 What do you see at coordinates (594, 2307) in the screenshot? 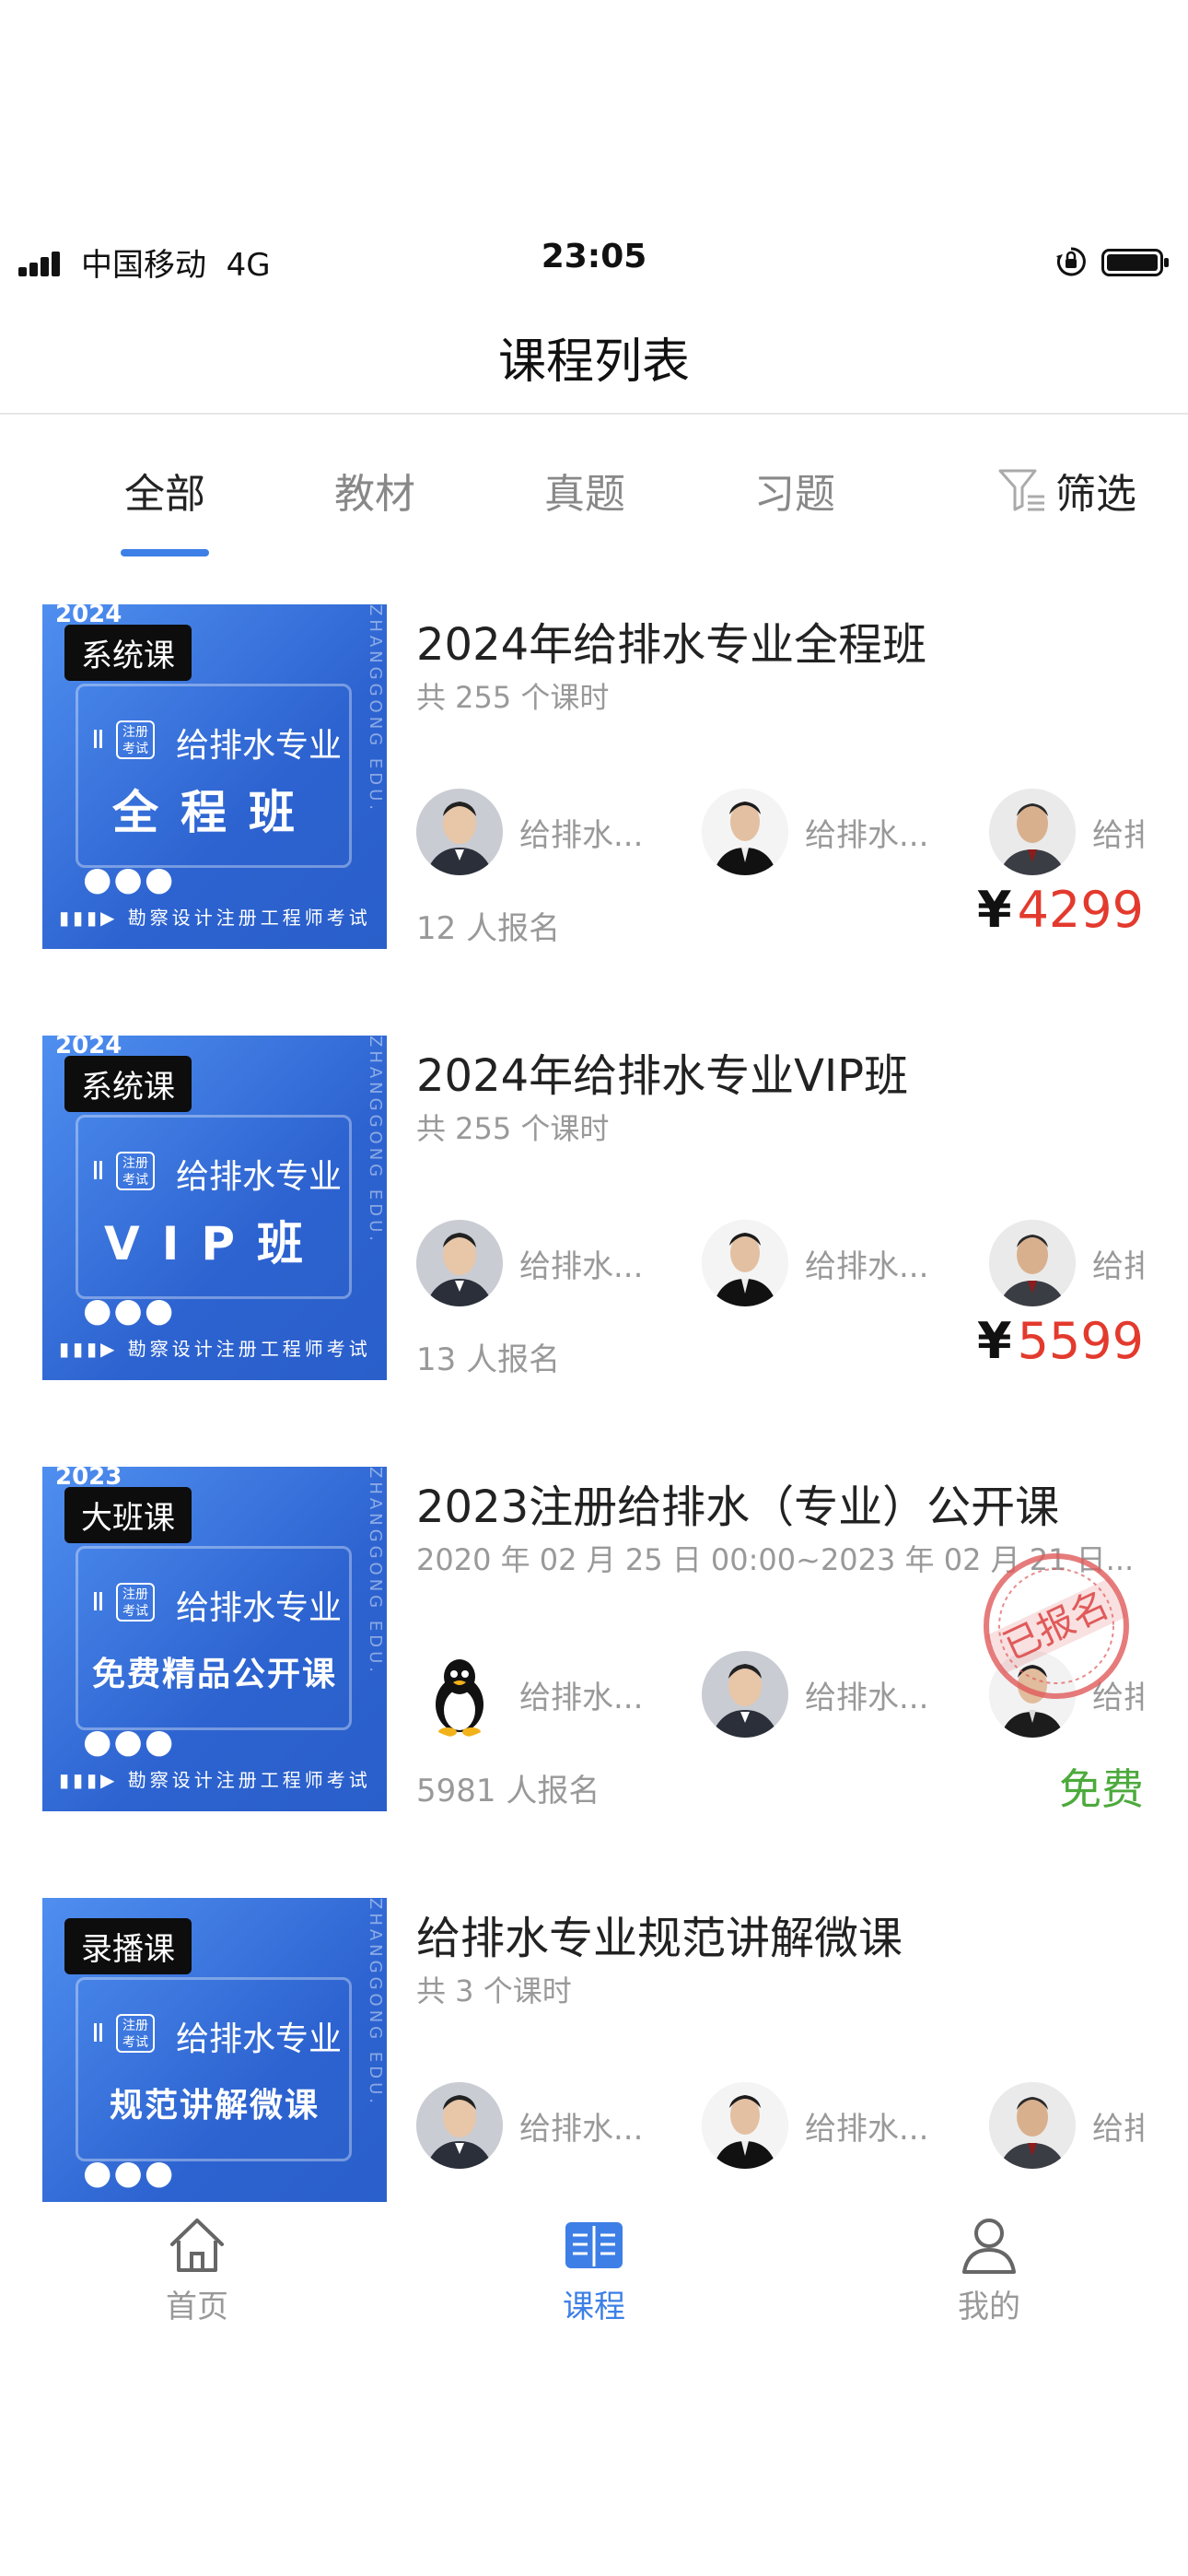
I see `tabbar-courses-label: 课程` at bounding box center [594, 2307].